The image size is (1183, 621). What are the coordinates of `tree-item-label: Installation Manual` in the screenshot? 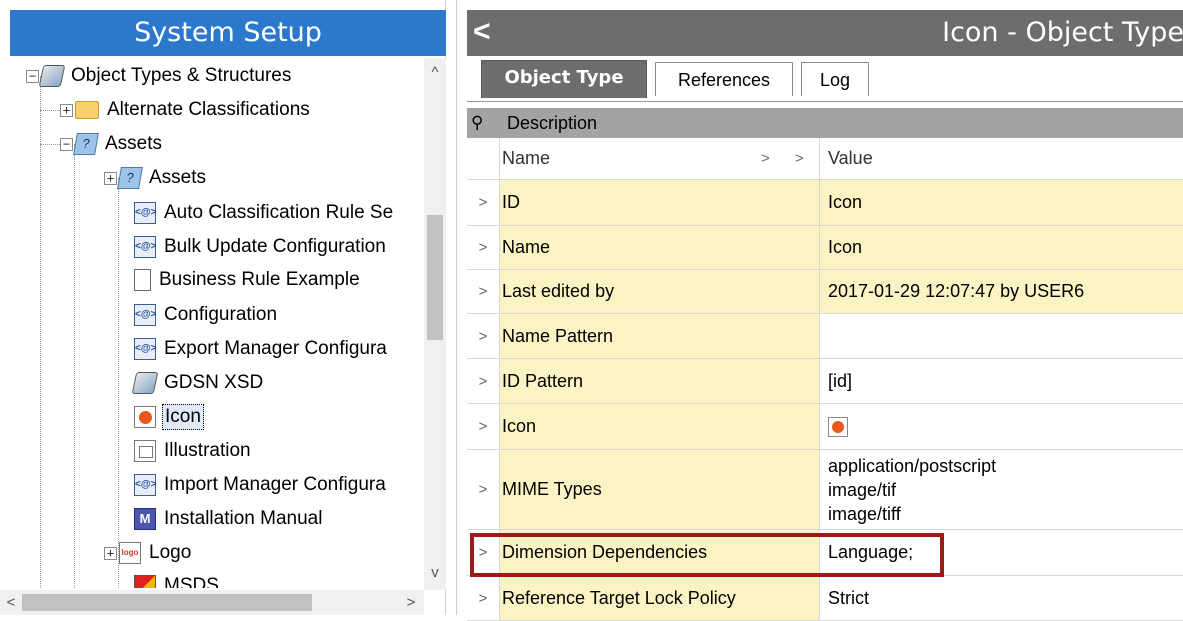 It's located at (243, 518).